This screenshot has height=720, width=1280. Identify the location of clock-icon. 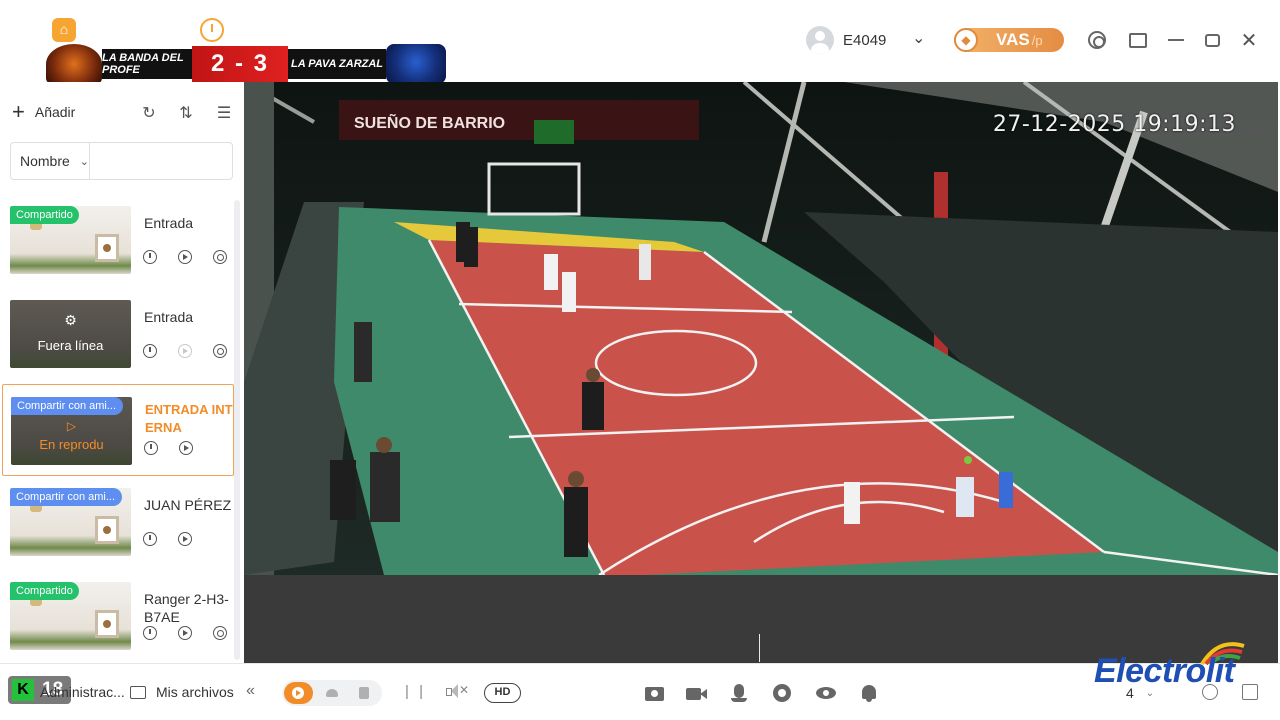
(212, 30).